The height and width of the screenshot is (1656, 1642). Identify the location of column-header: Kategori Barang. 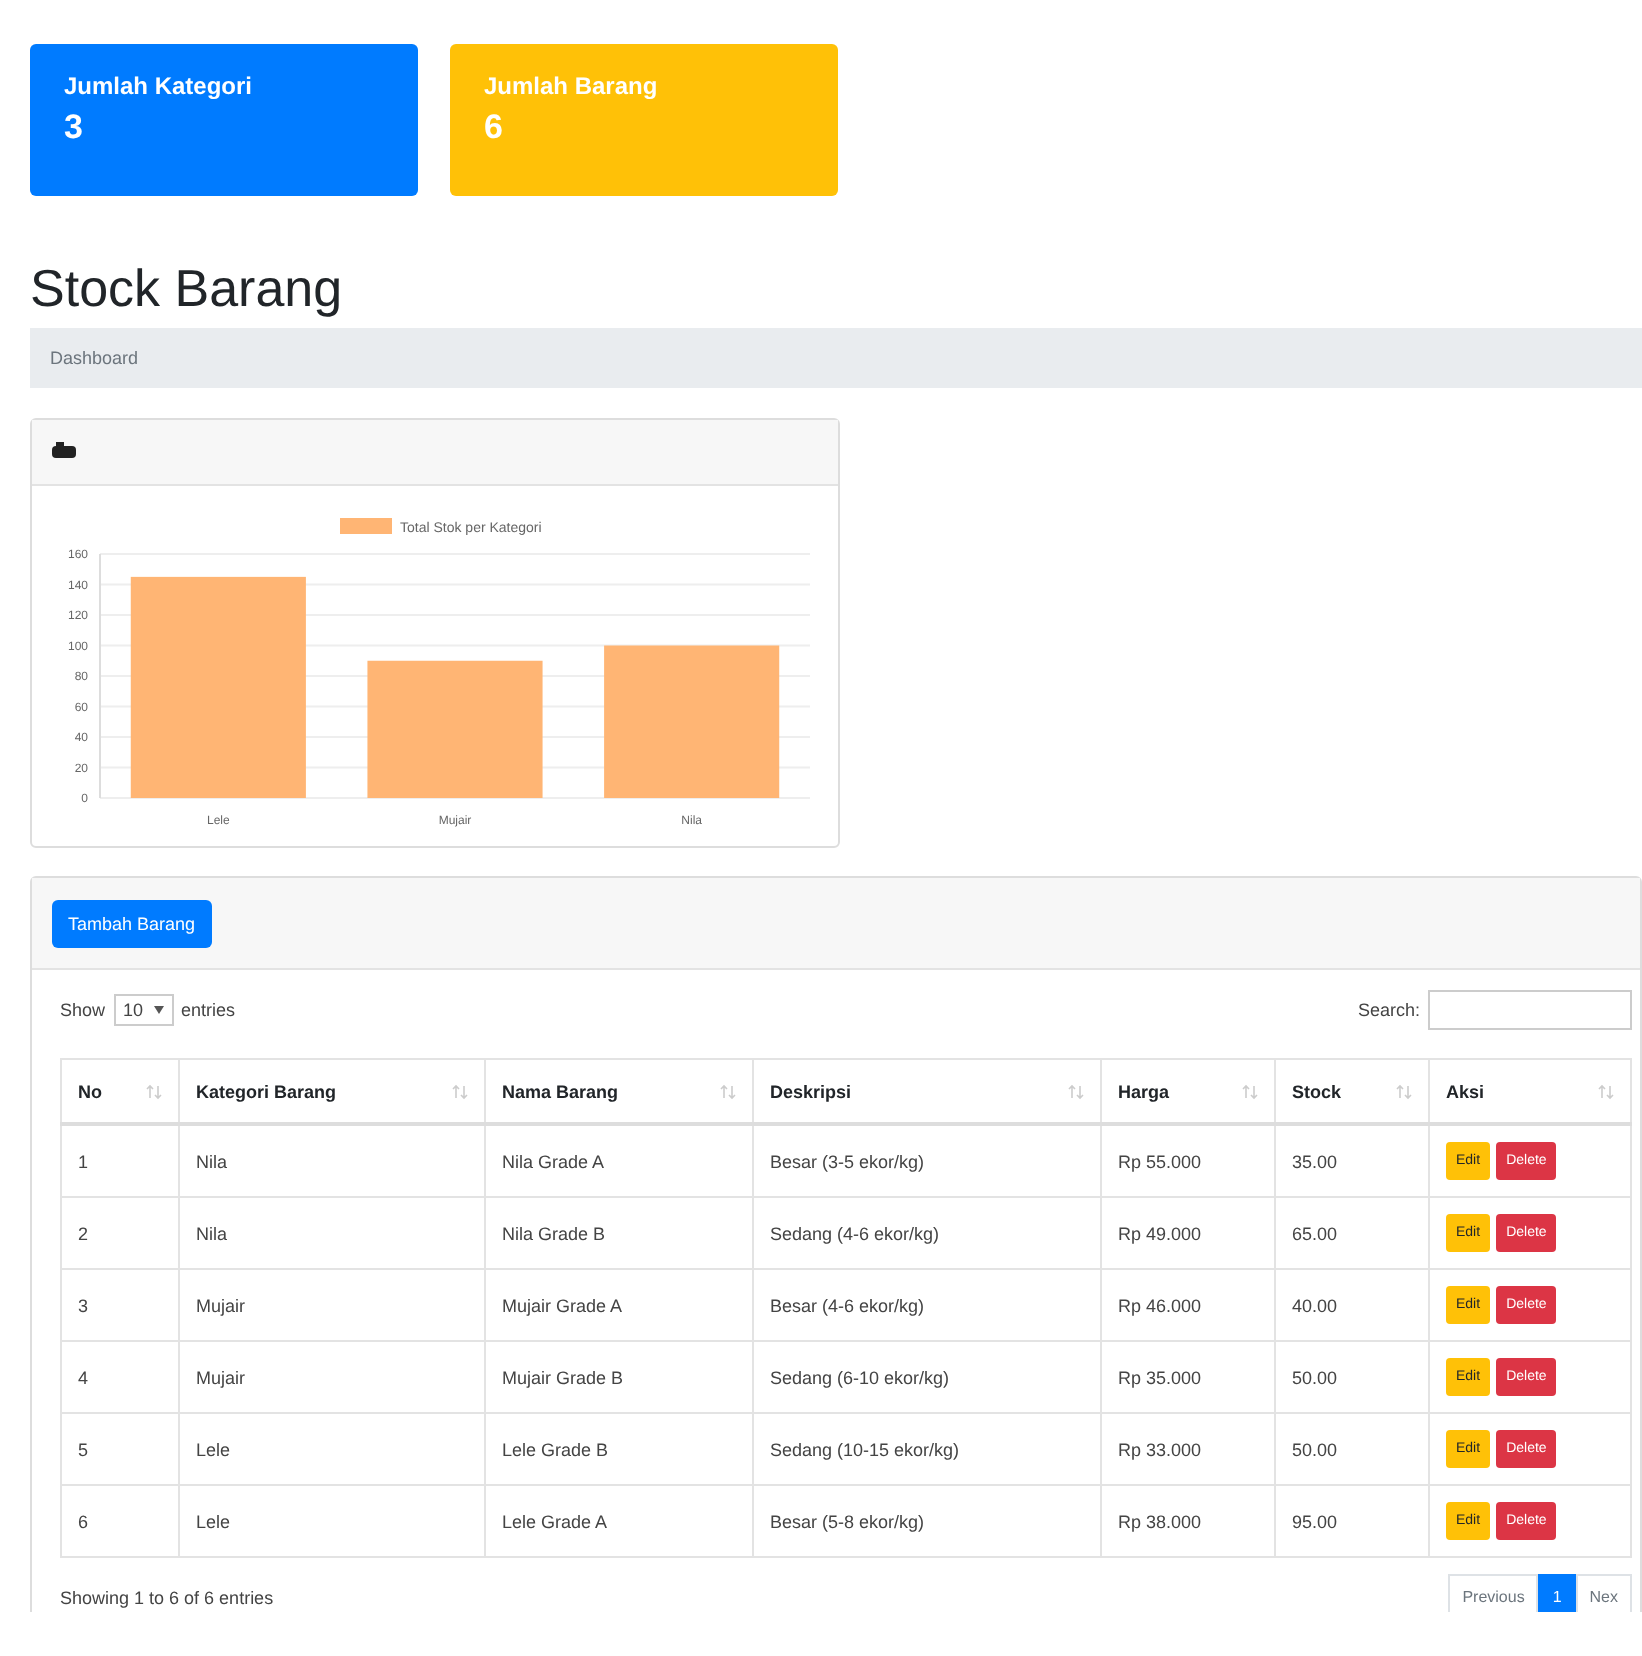
(332, 1091).